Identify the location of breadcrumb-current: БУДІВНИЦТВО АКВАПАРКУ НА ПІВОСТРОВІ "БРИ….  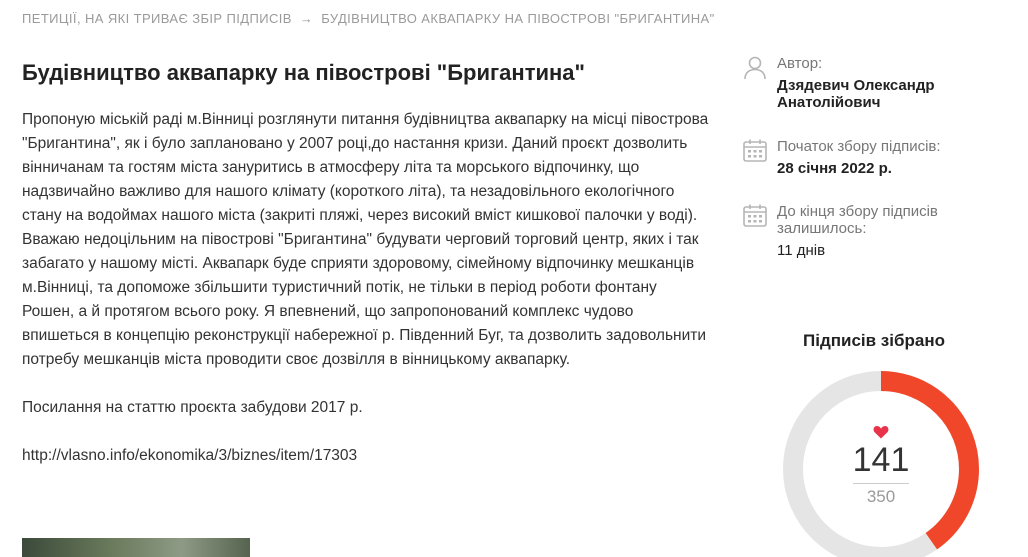
(518, 18).